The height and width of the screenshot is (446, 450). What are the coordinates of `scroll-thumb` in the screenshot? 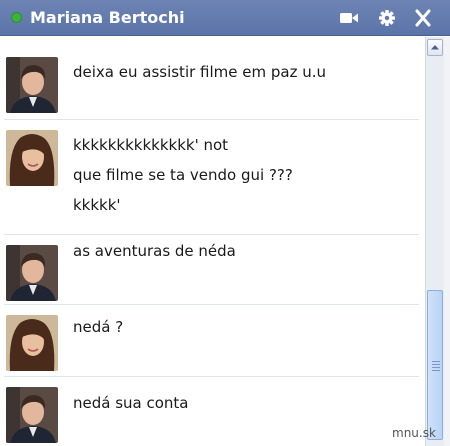 It's located at (435, 365).